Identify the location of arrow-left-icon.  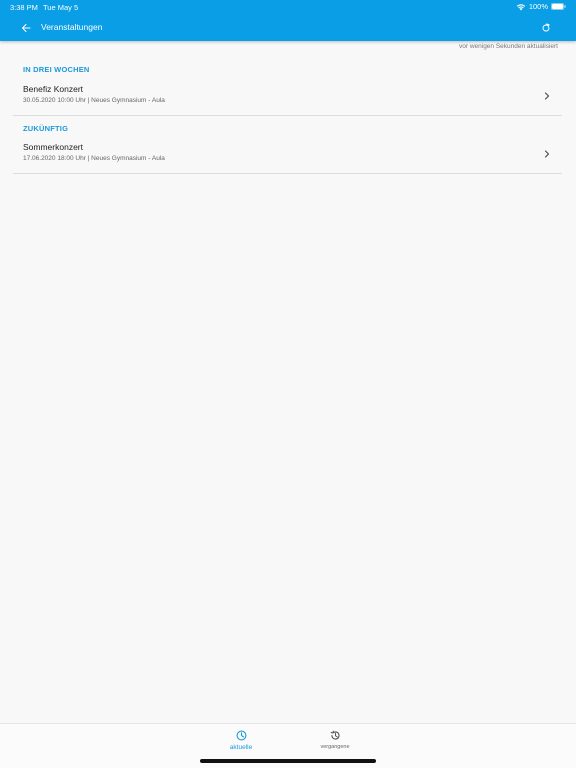
(26, 28).